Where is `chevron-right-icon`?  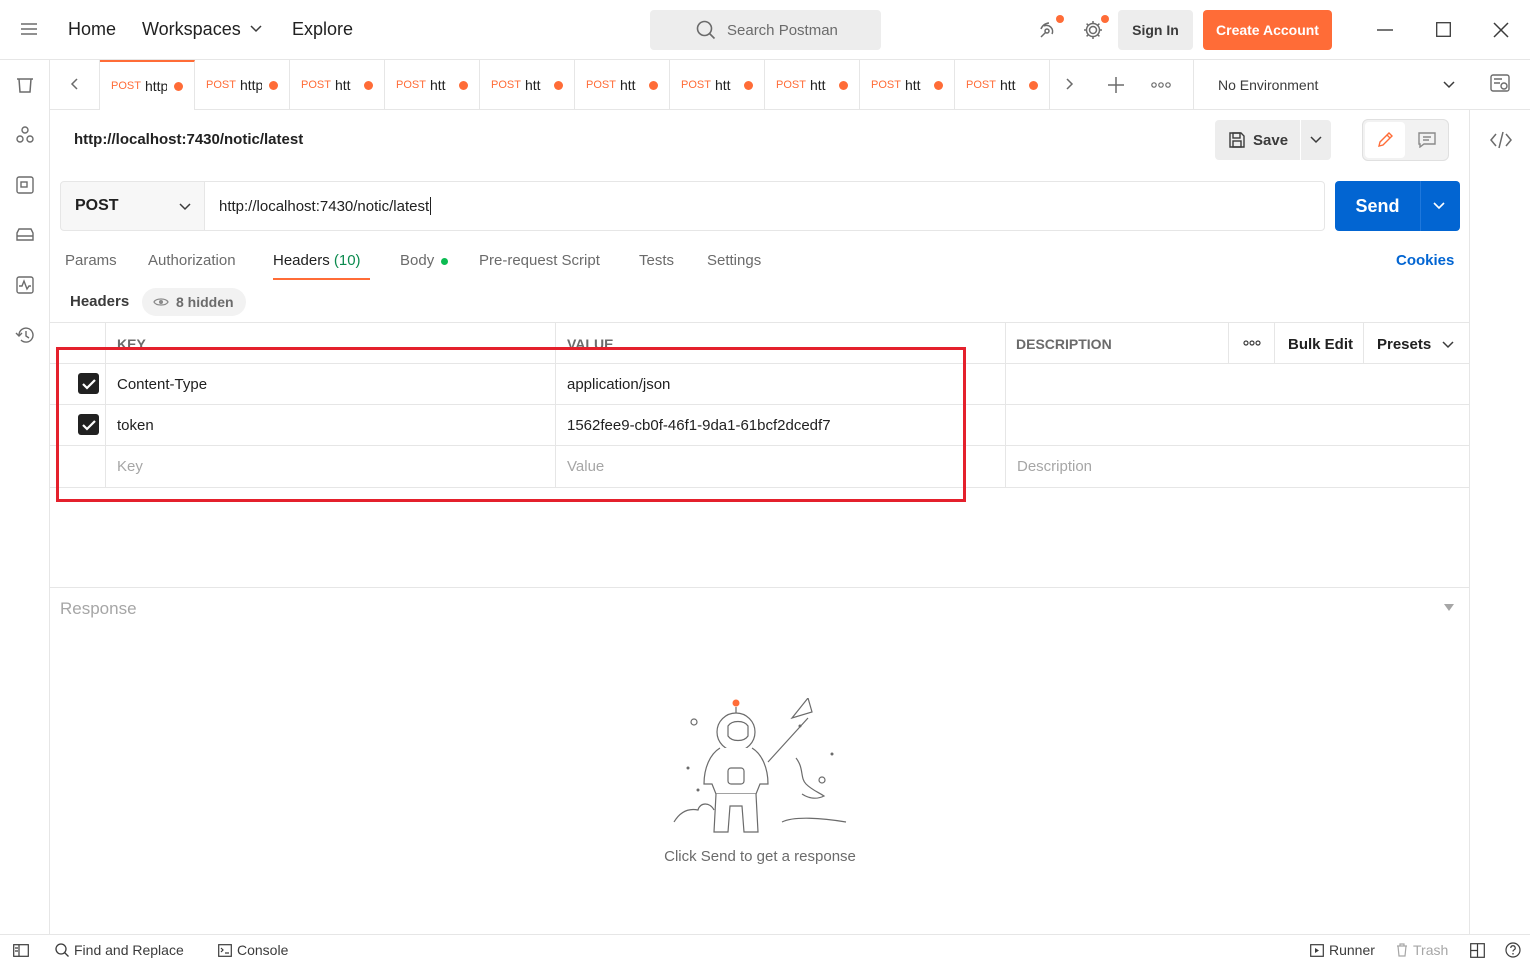 chevron-right-icon is located at coordinates (1070, 84).